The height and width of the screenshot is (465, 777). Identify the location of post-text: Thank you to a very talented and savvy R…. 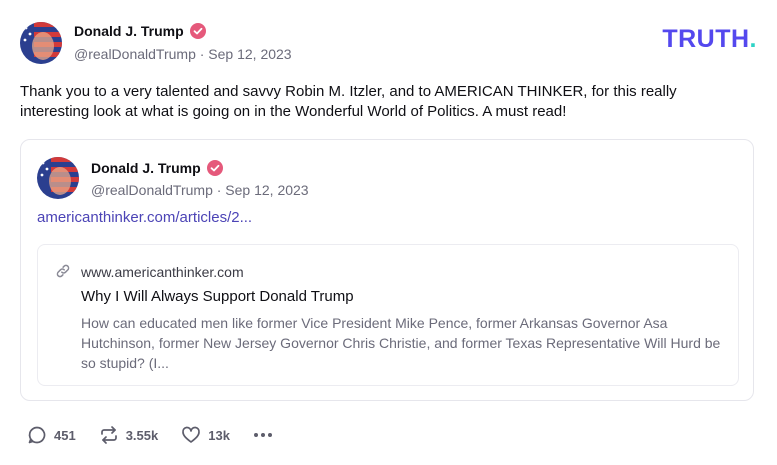
(348, 101).